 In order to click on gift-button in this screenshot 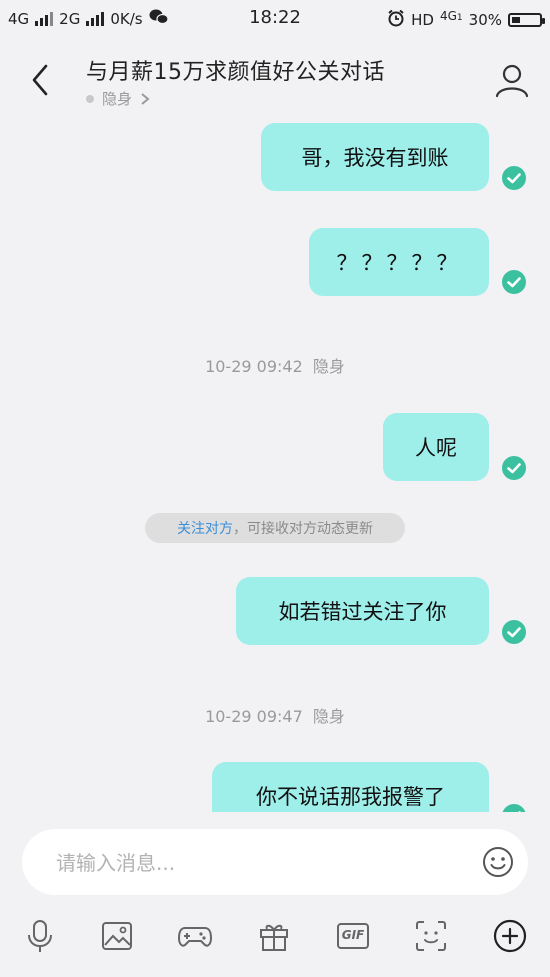, I will do `click(274, 936)`.